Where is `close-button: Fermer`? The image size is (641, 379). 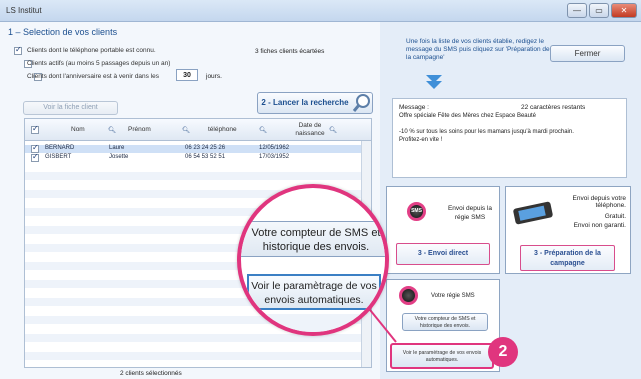
close-button: Fermer is located at coordinates (587, 53).